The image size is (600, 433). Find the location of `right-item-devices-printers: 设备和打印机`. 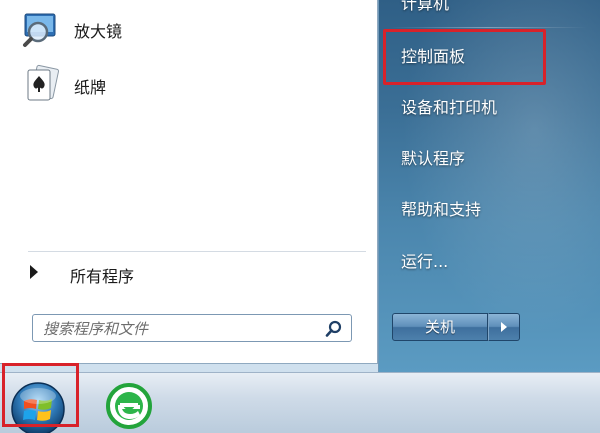

right-item-devices-printers: 设备和打印机 is located at coordinates (449, 108).